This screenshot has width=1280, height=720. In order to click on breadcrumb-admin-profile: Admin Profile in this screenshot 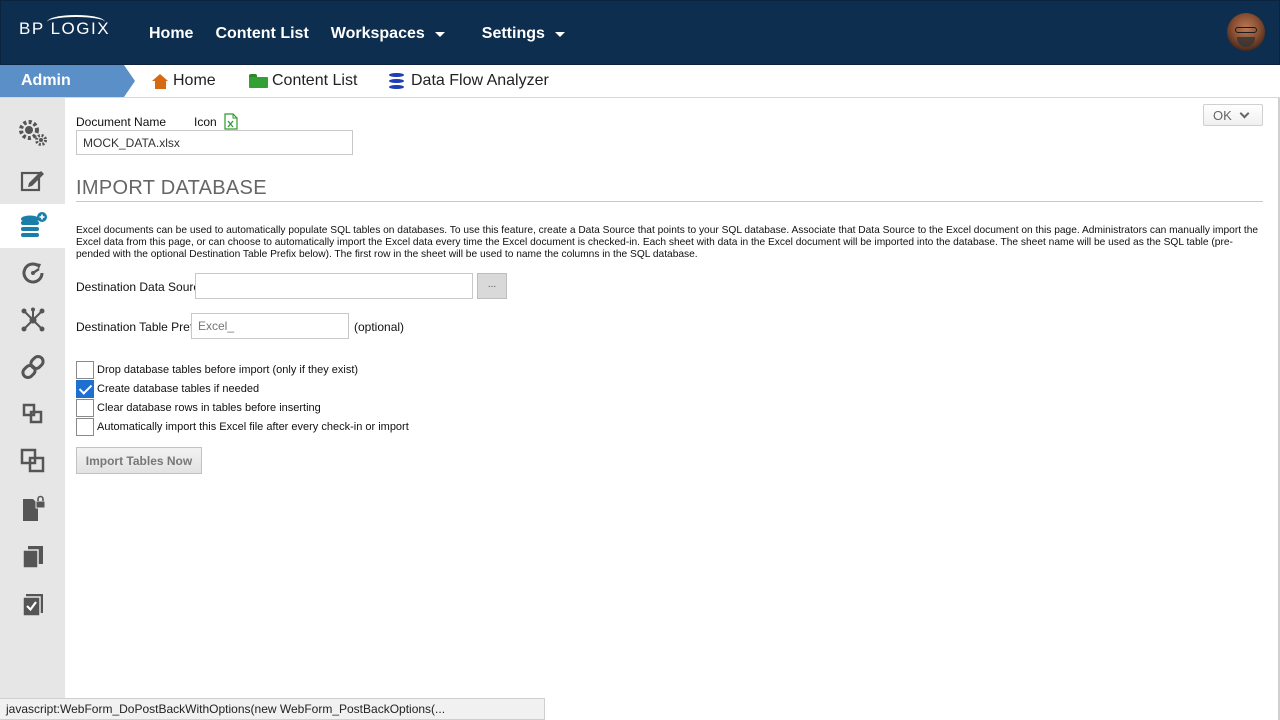, I will do `click(67, 93)`.